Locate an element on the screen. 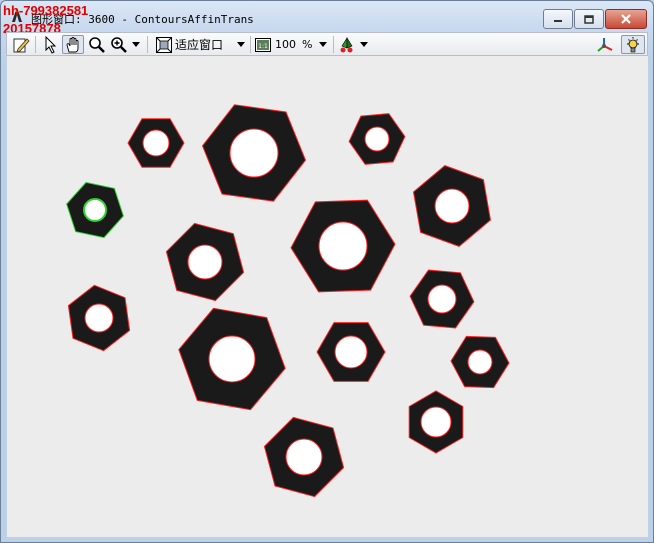  maximize-button is located at coordinates (589, 19).